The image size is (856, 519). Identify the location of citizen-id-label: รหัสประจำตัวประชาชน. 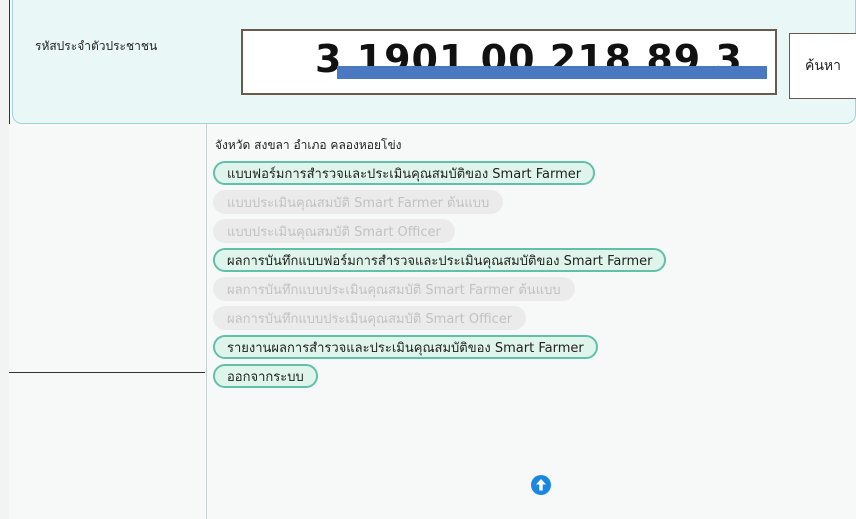
(96, 46).